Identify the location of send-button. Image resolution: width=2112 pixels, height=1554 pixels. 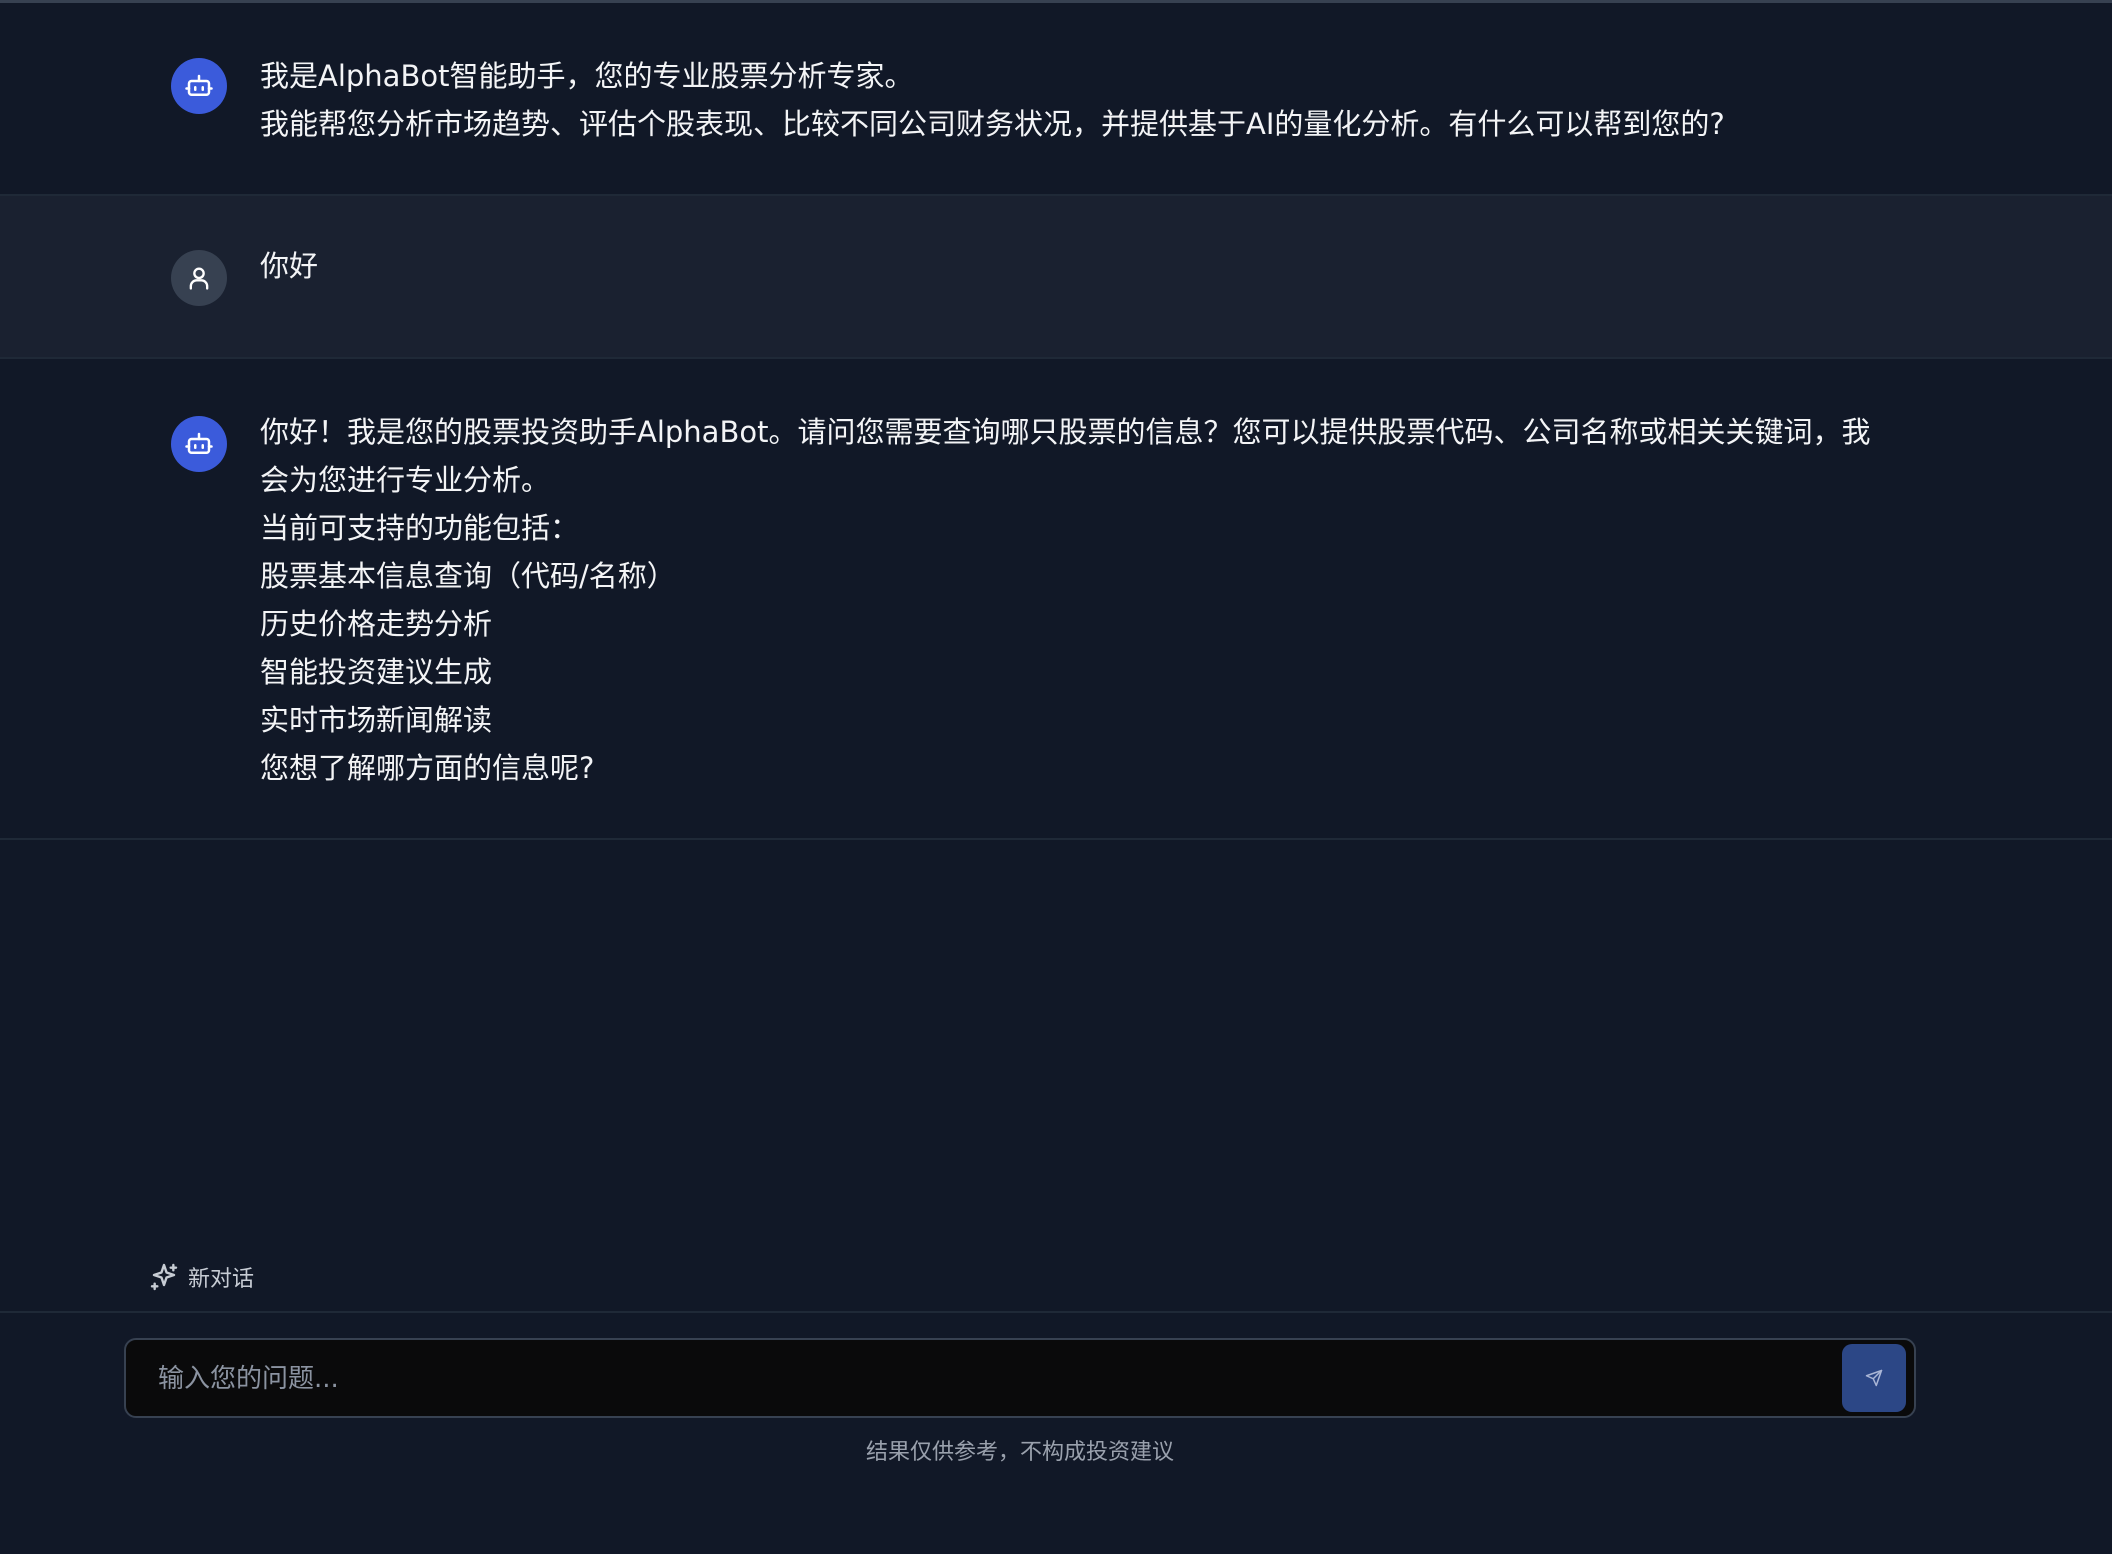
(1874, 1378).